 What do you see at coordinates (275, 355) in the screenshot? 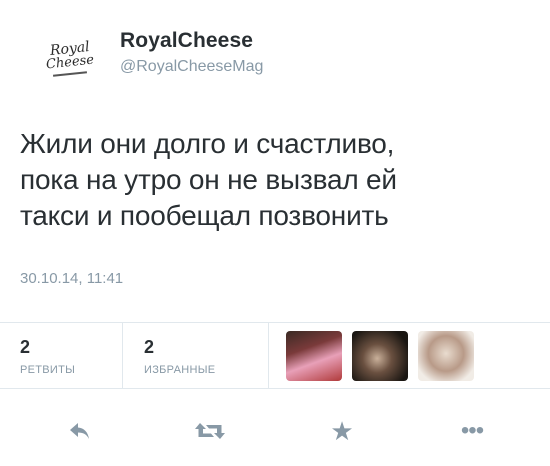
I see `tweet-stats: 2 РЕТВИТЫ 2 ИЗБРАННЫЕ` at bounding box center [275, 355].